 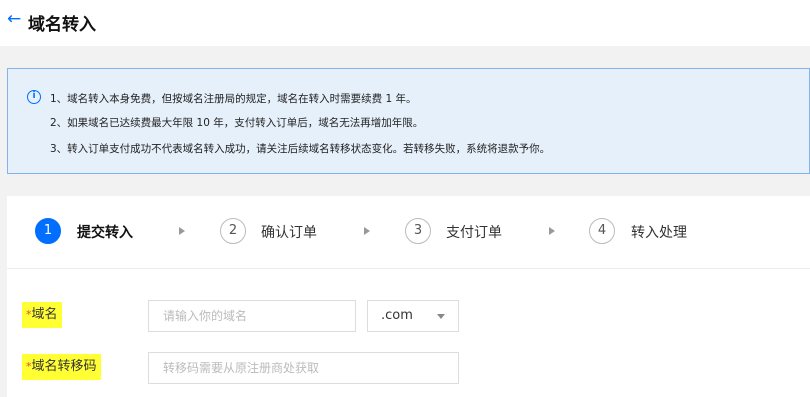 What do you see at coordinates (105, 233) in the screenshot?
I see `step-1-label: 提交转入` at bounding box center [105, 233].